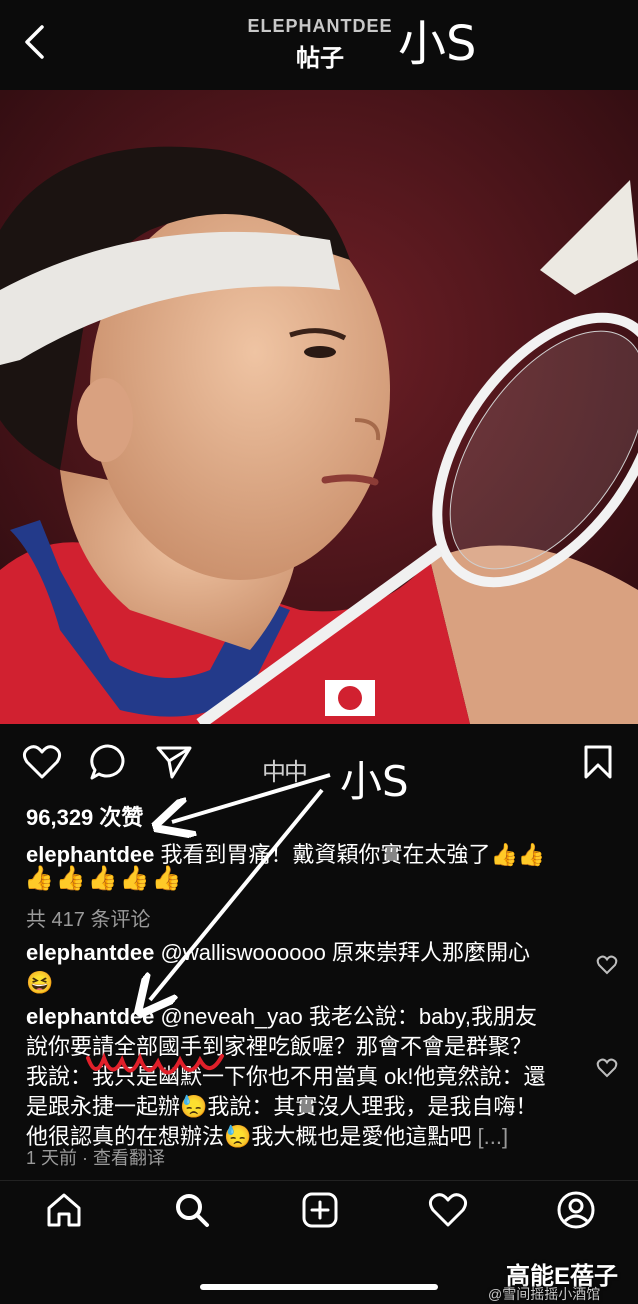  I want to click on chevron-left-icon, so click(34, 42).